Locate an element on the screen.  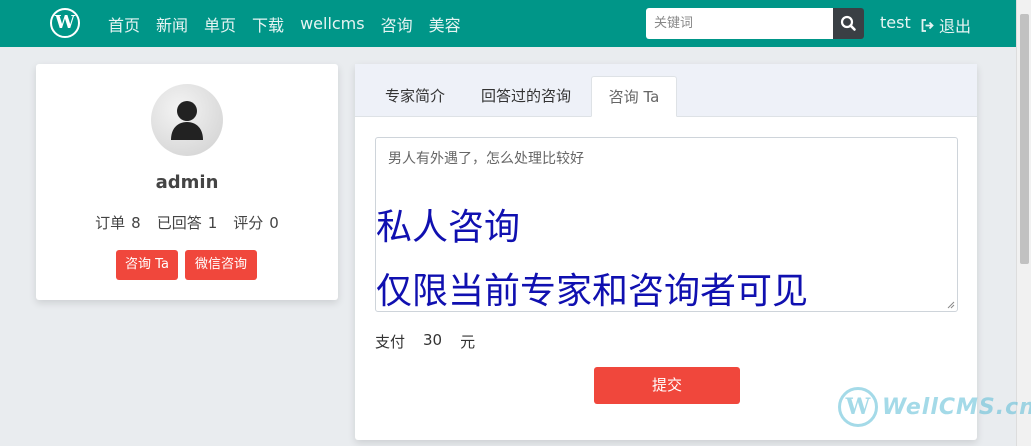
nav-link-consult: 咨询 is located at coordinates (397, 24).